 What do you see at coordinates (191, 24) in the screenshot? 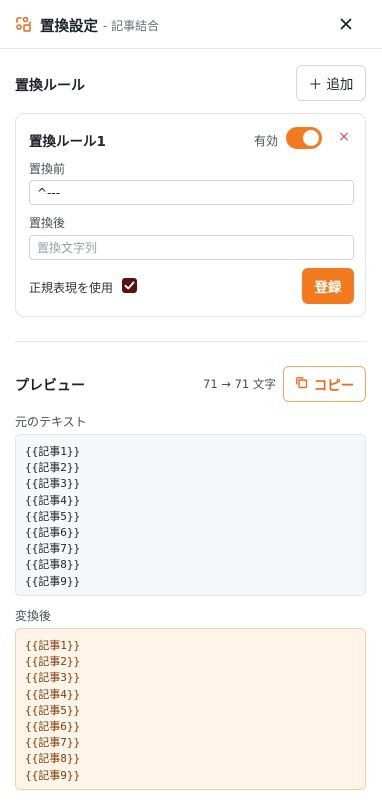
I see `header-bar: 置換設定 - 記事結合` at bounding box center [191, 24].